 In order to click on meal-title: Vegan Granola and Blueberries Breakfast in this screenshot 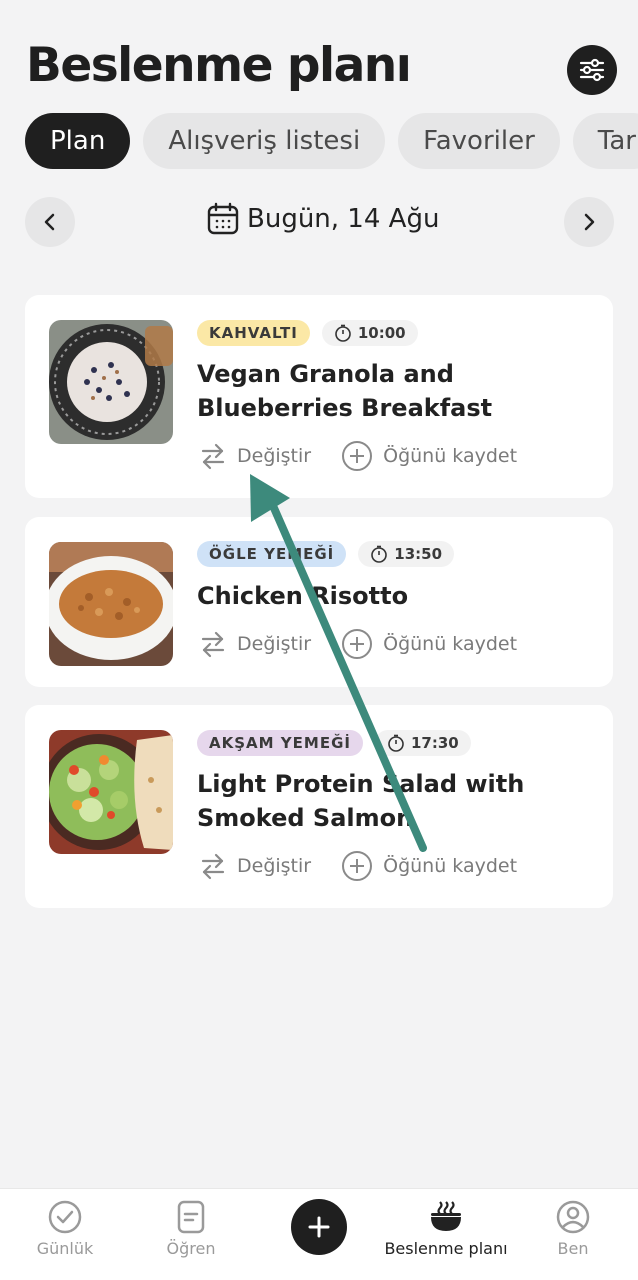, I will do `click(397, 391)`.